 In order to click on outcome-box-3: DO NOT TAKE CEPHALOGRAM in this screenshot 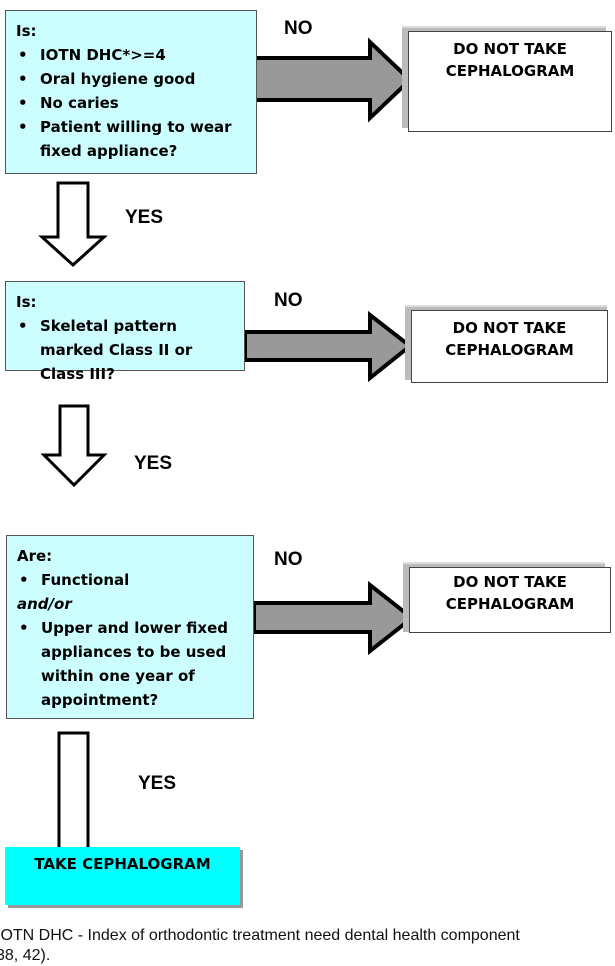, I will do `click(510, 600)`.